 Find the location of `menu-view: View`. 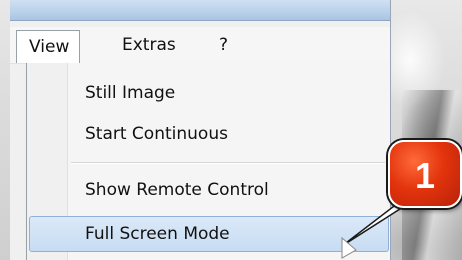

menu-view: View is located at coordinates (48, 46).